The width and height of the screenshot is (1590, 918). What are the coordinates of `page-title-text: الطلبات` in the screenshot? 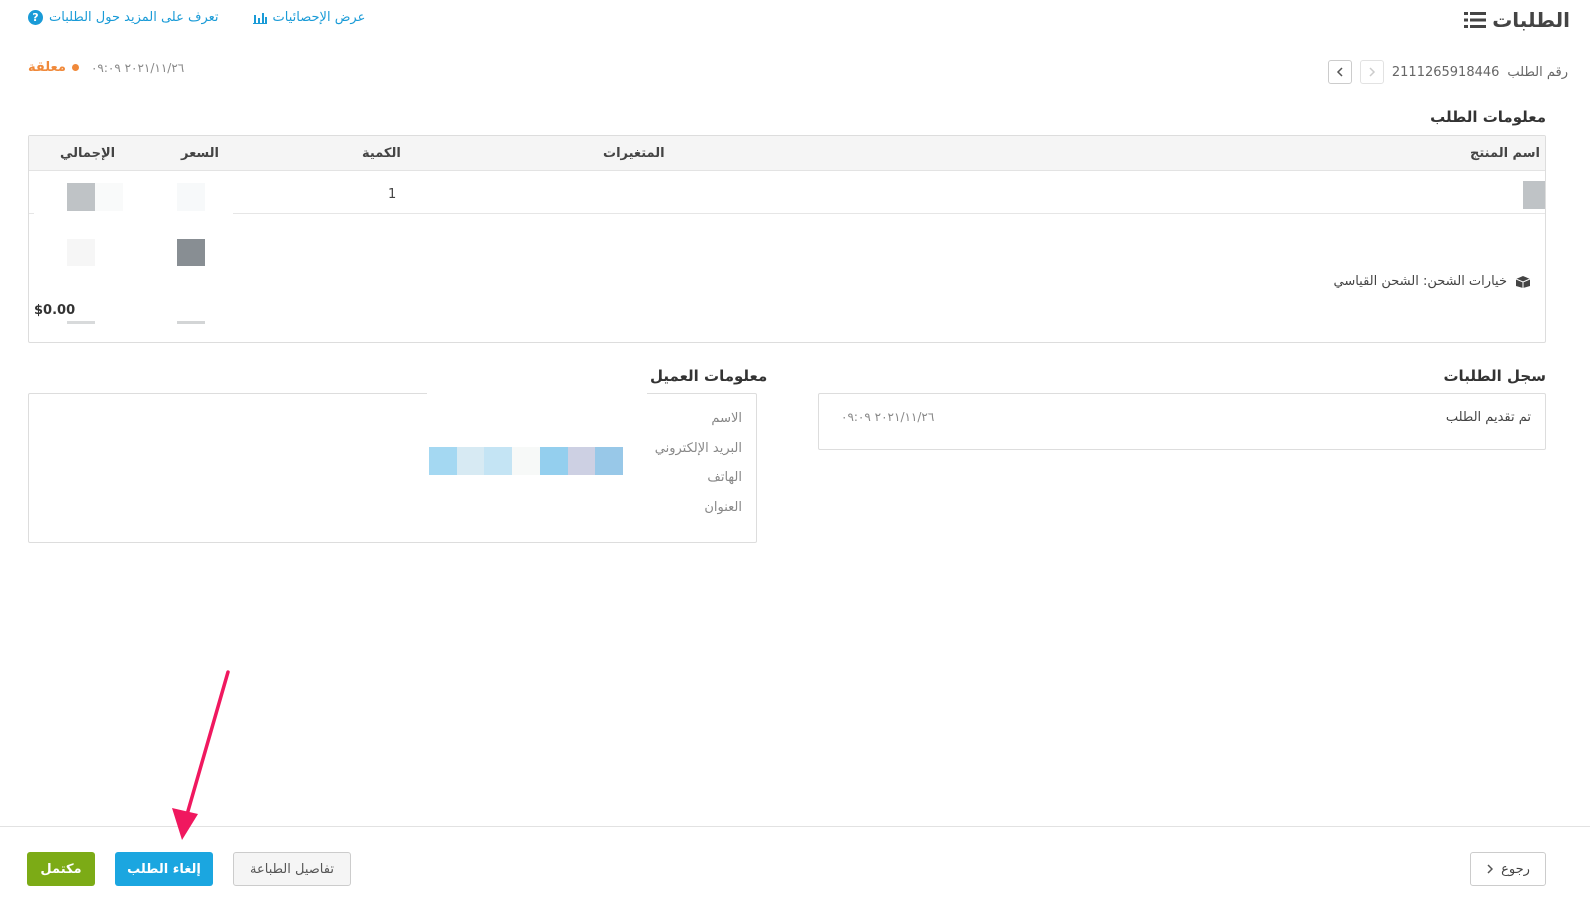 It's located at (1531, 20).